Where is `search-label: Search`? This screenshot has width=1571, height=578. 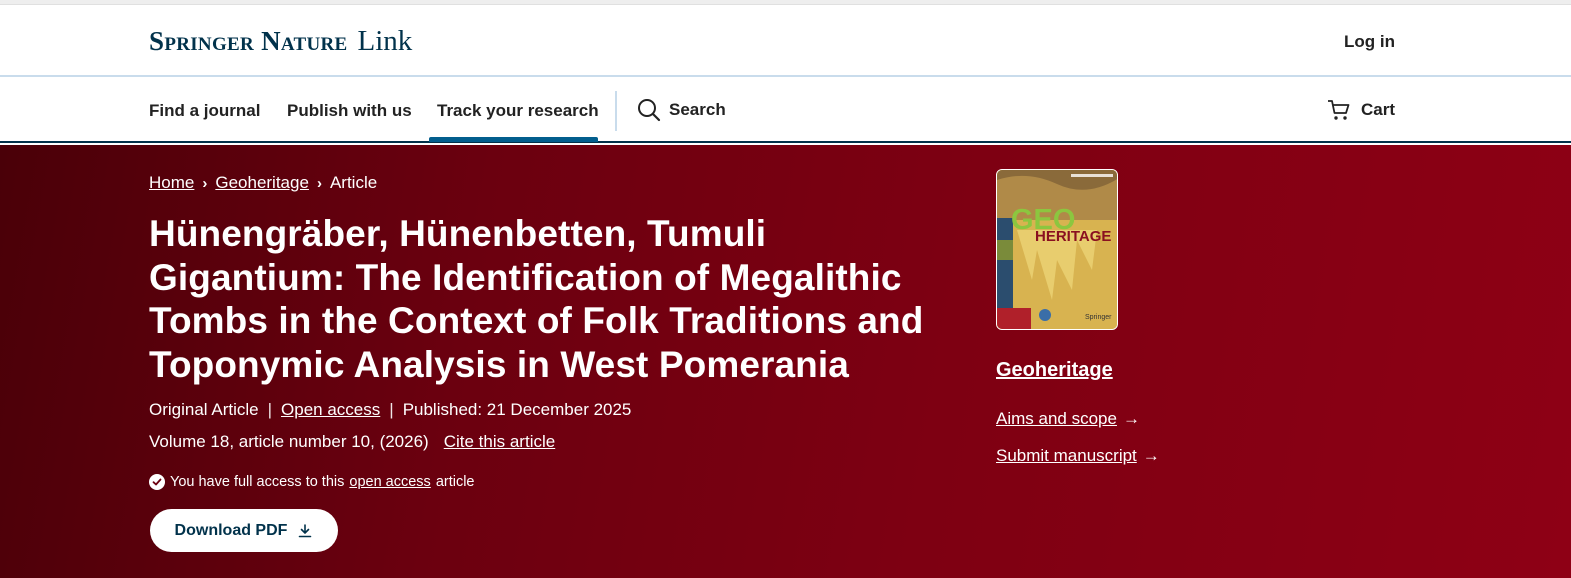
search-label: Search is located at coordinates (697, 109).